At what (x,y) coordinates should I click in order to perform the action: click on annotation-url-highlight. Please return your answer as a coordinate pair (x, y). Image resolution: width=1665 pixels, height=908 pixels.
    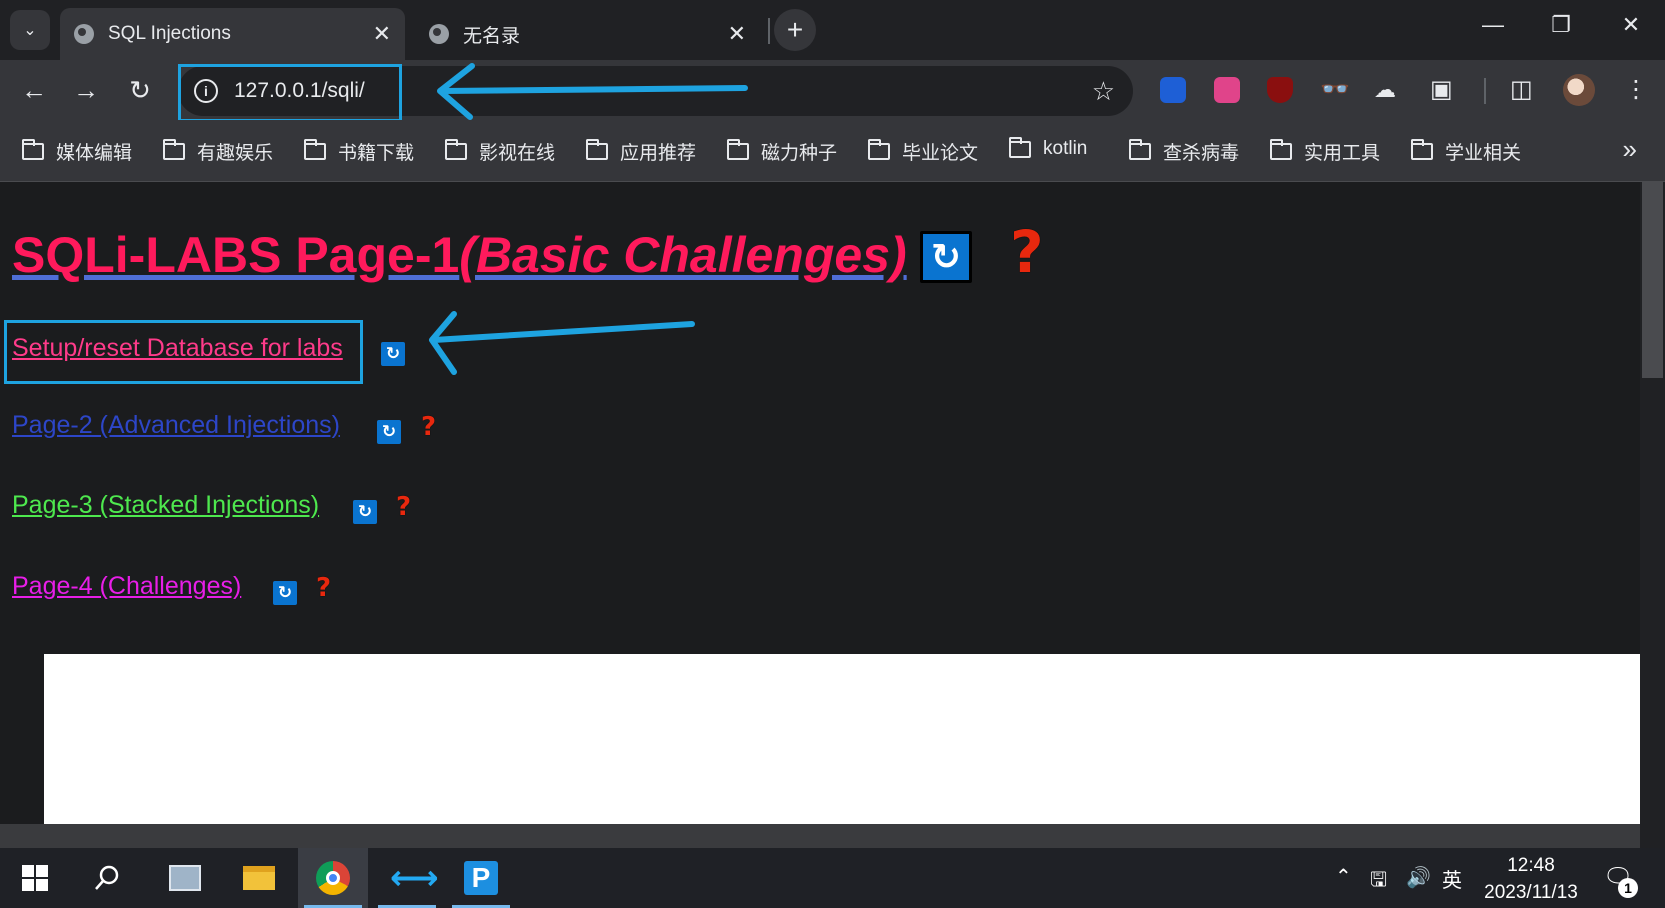
    Looking at the image, I should click on (290, 93).